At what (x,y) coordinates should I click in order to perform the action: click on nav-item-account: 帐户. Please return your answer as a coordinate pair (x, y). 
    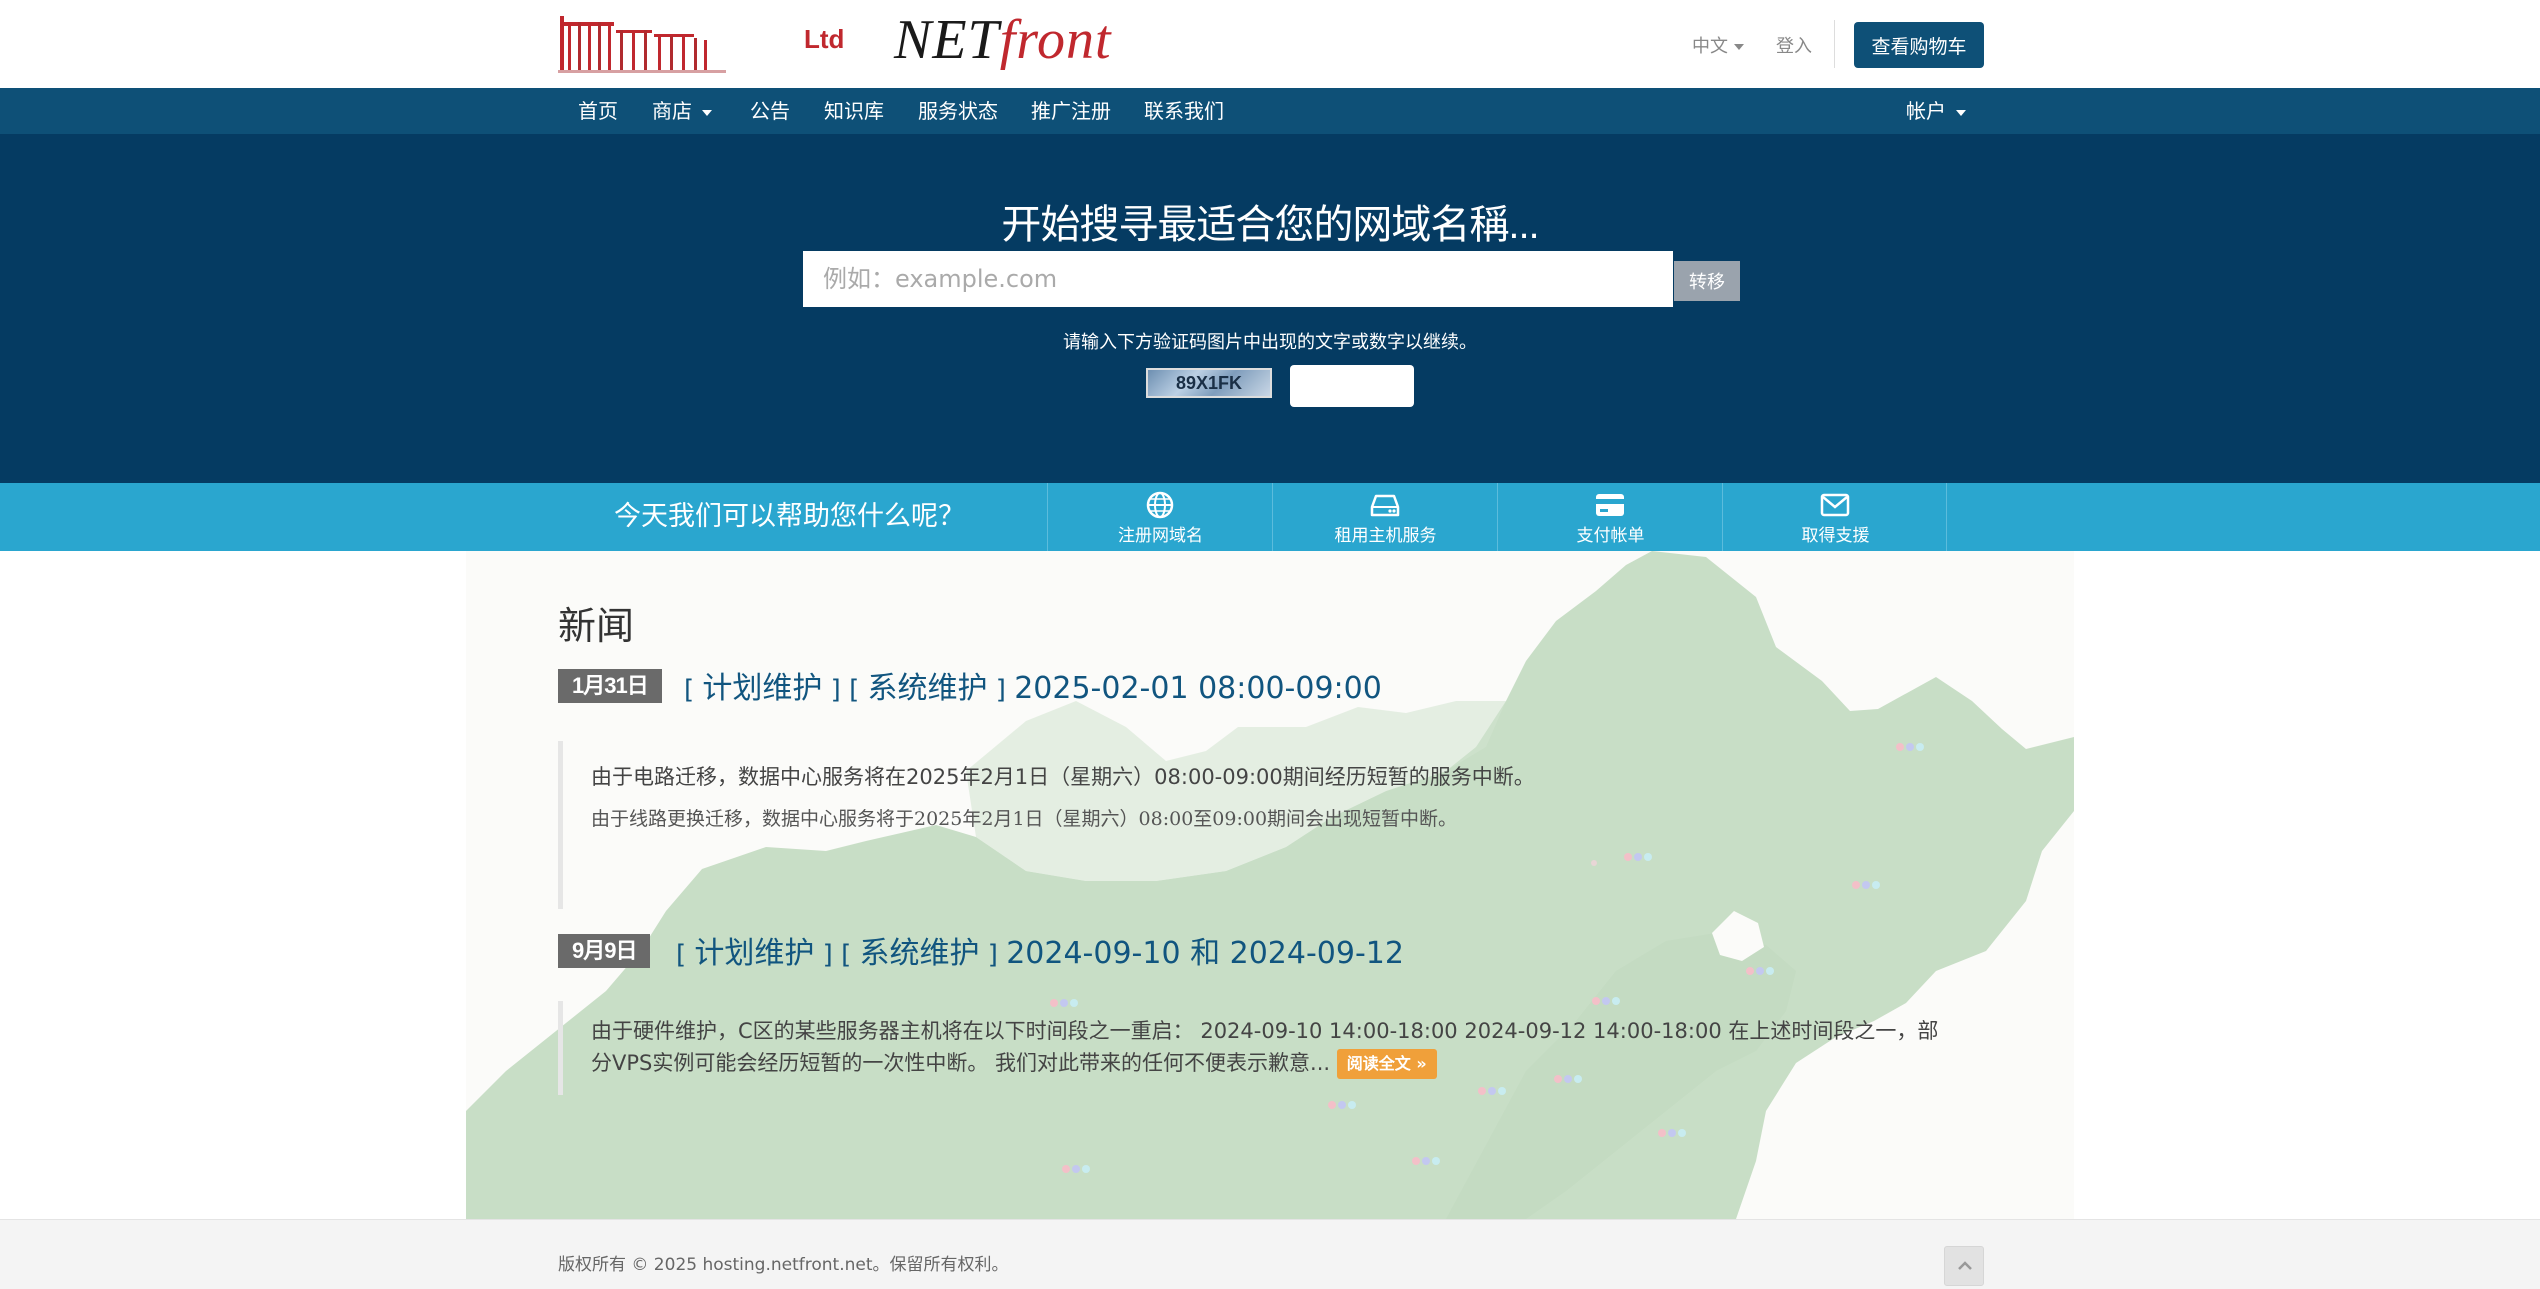
    Looking at the image, I should click on (1936, 111).